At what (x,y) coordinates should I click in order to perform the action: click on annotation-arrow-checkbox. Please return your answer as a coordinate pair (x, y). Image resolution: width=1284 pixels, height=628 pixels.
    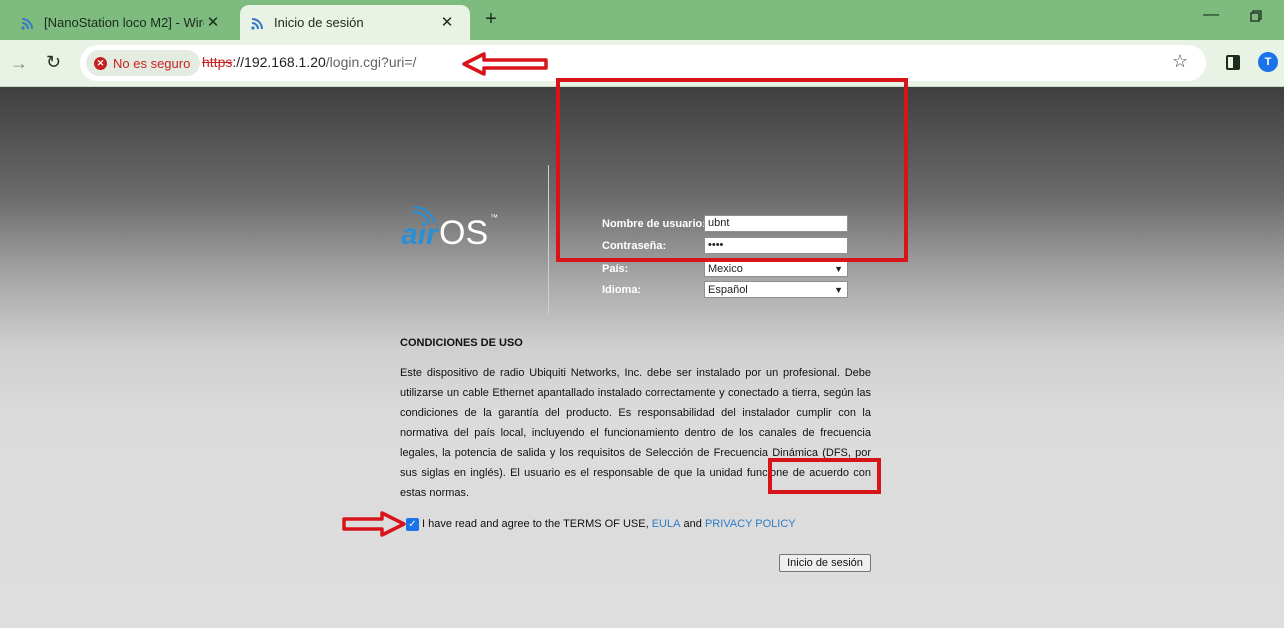
    Looking at the image, I should click on (374, 524).